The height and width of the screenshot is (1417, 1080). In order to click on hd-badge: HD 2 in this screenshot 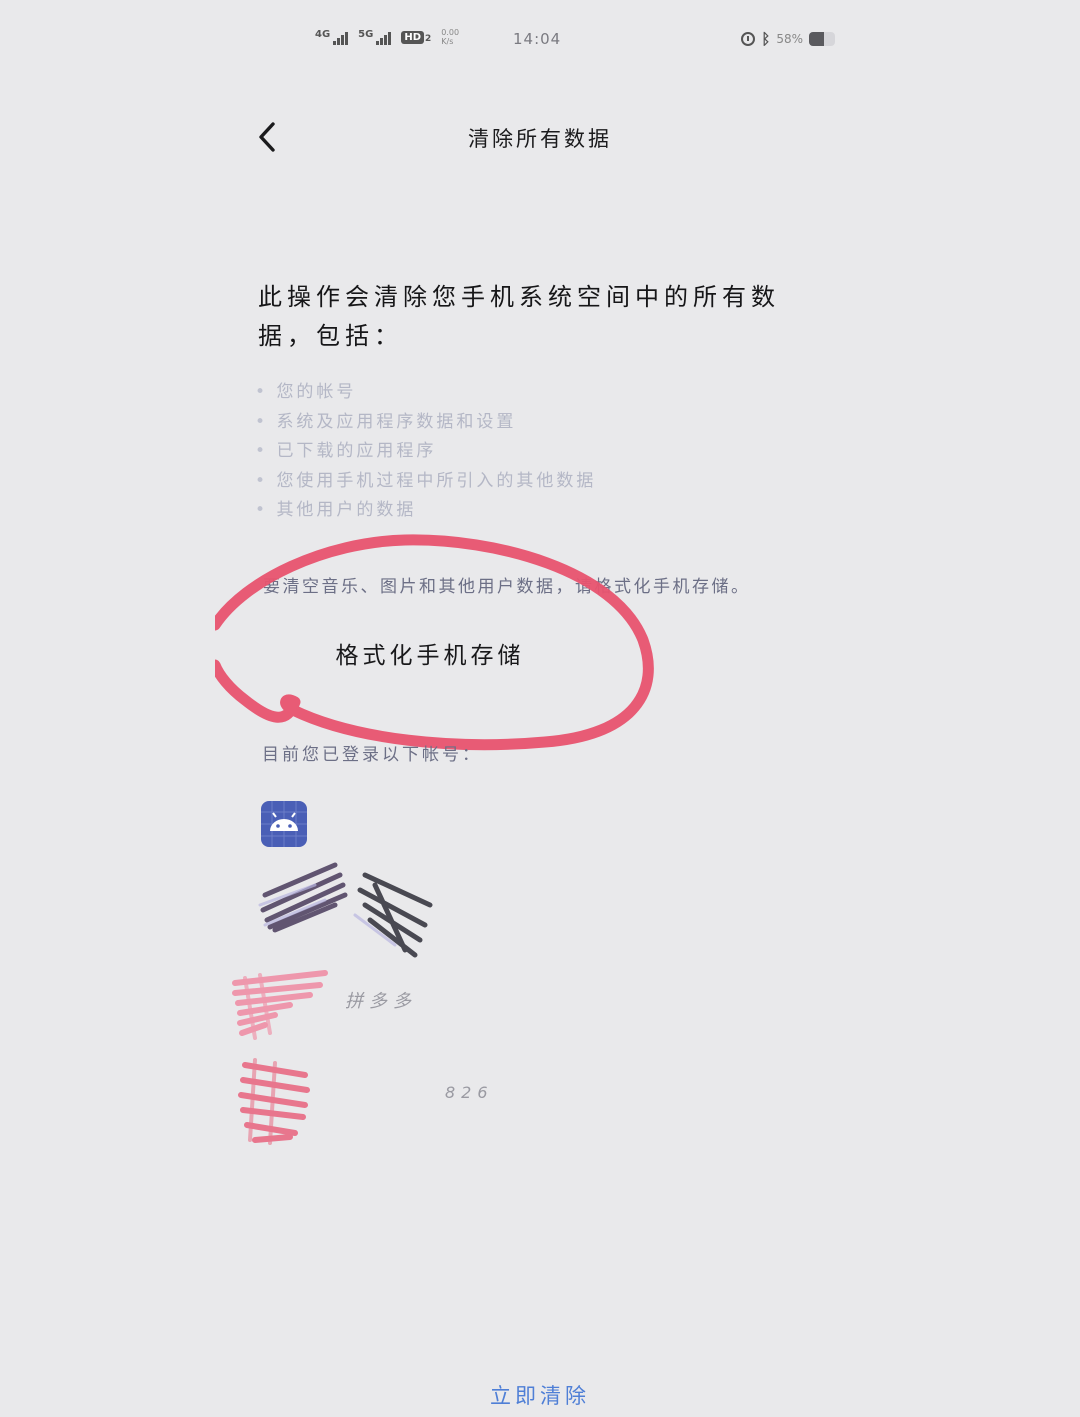, I will do `click(416, 37)`.